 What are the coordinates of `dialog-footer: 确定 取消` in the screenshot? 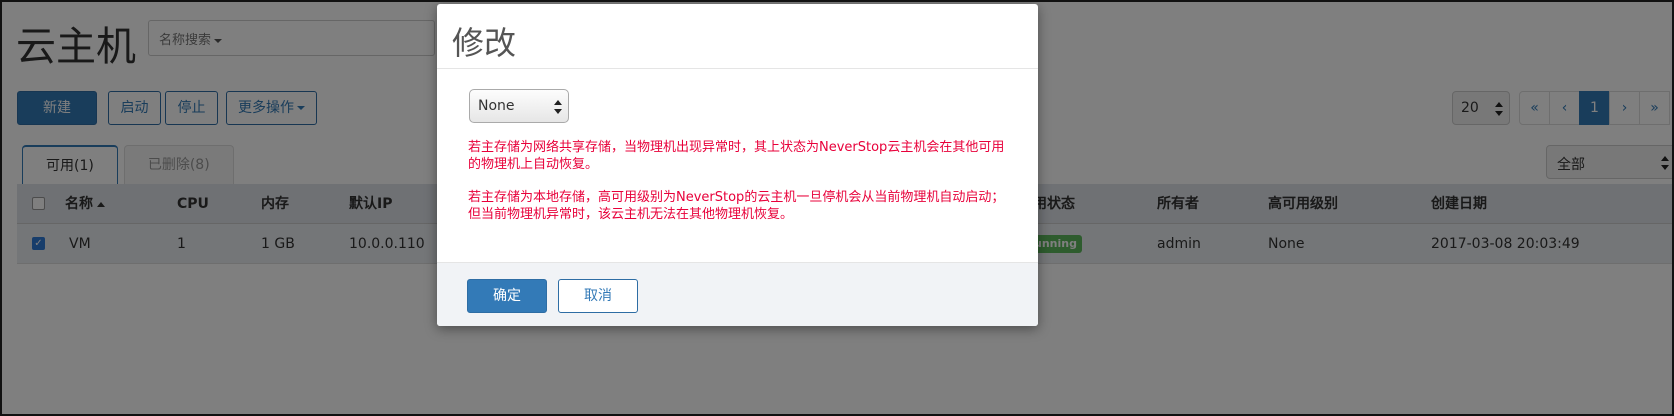 It's located at (737, 294).